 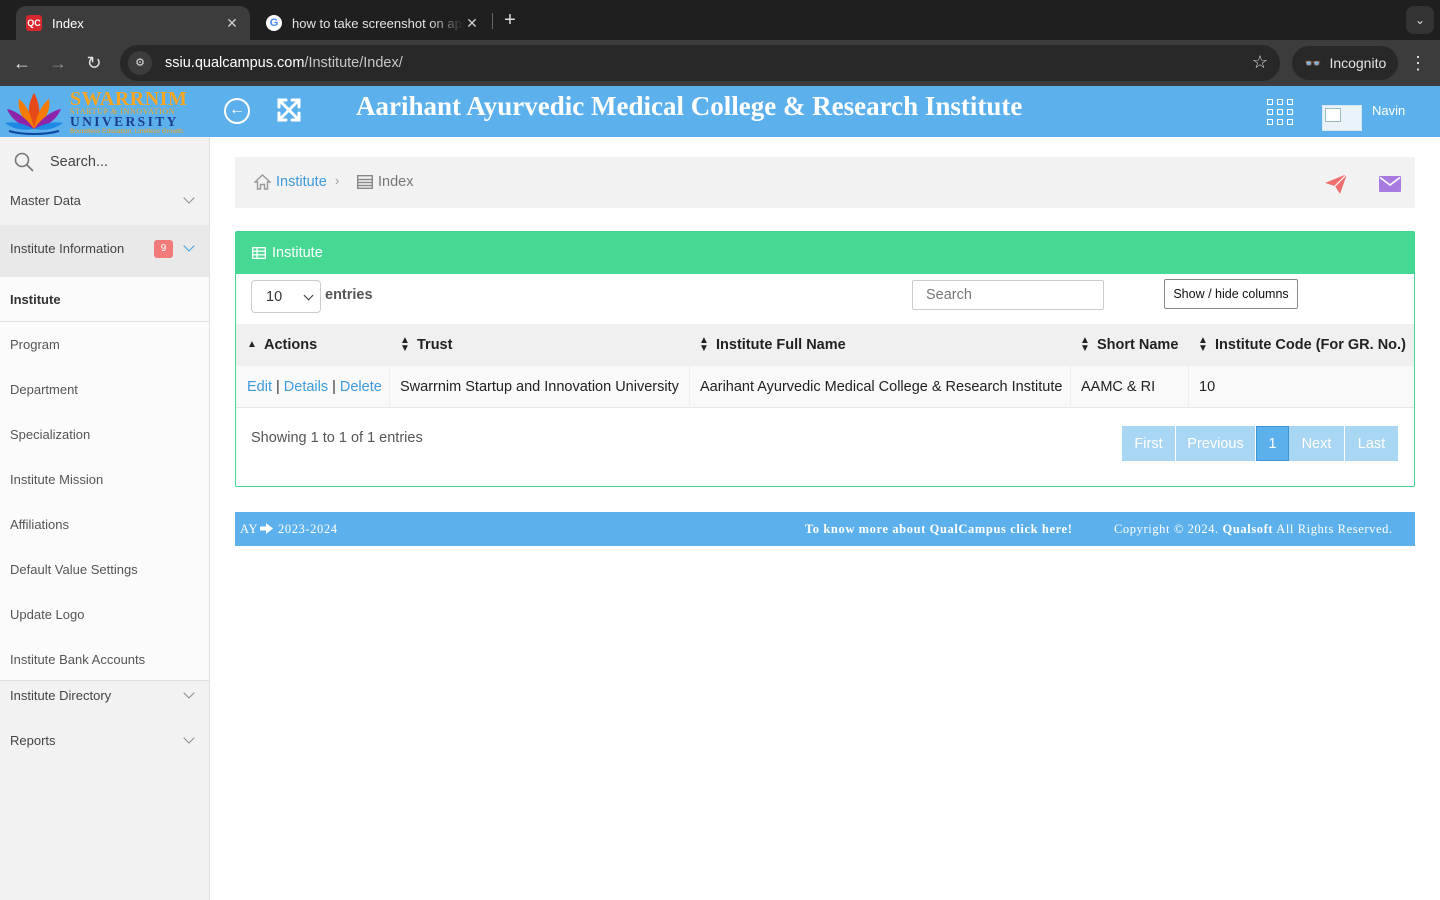 What do you see at coordinates (700, 63) in the screenshot?
I see `address-bar: ⚙ ssiu.qualcampus.com/Institute/Index/ ☆` at bounding box center [700, 63].